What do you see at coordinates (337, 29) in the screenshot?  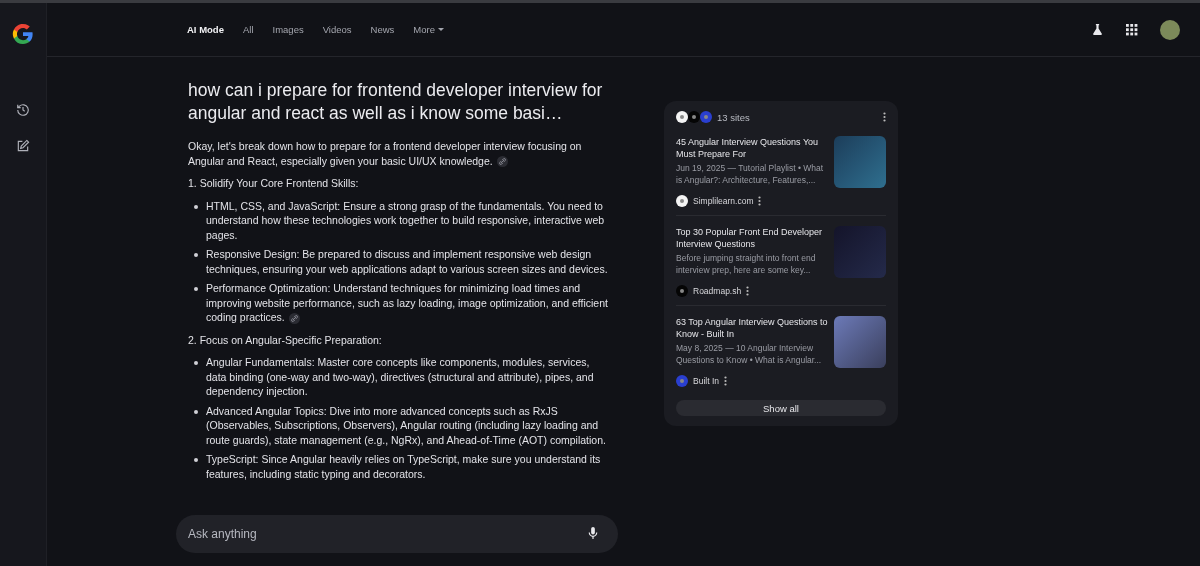 I see `nav-tab: Videos` at bounding box center [337, 29].